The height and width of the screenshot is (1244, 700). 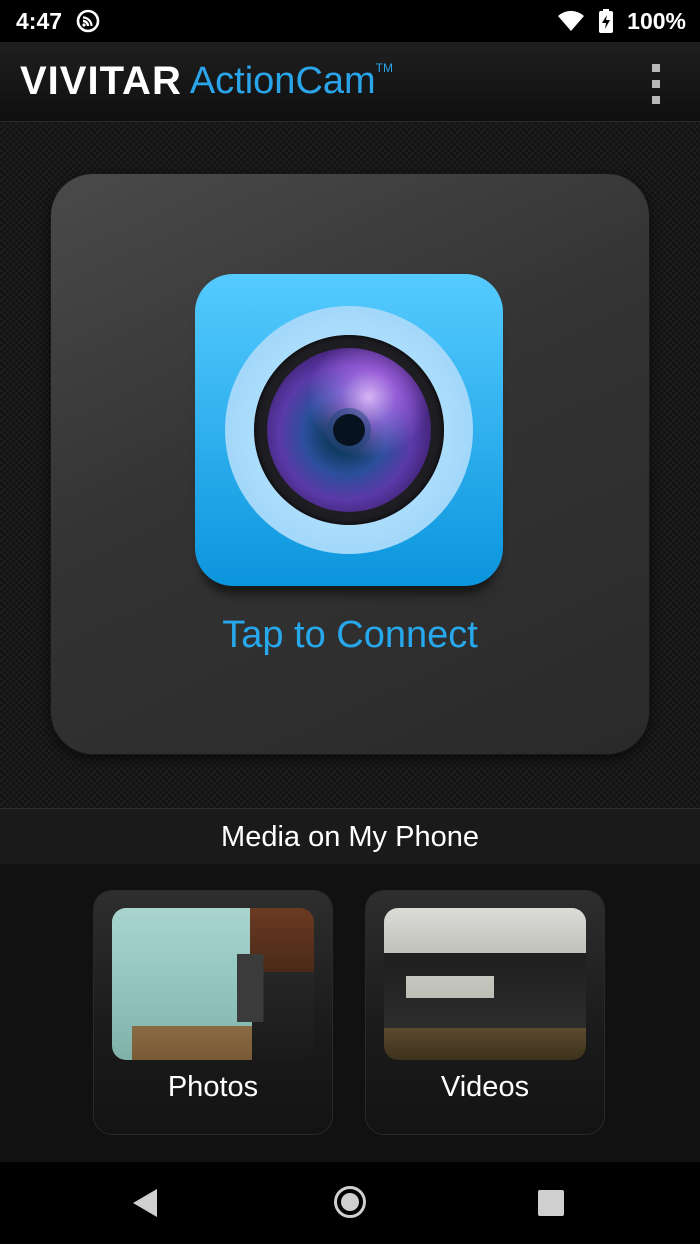 I want to click on brand-name: VIVITAR, so click(x=101, y=81).